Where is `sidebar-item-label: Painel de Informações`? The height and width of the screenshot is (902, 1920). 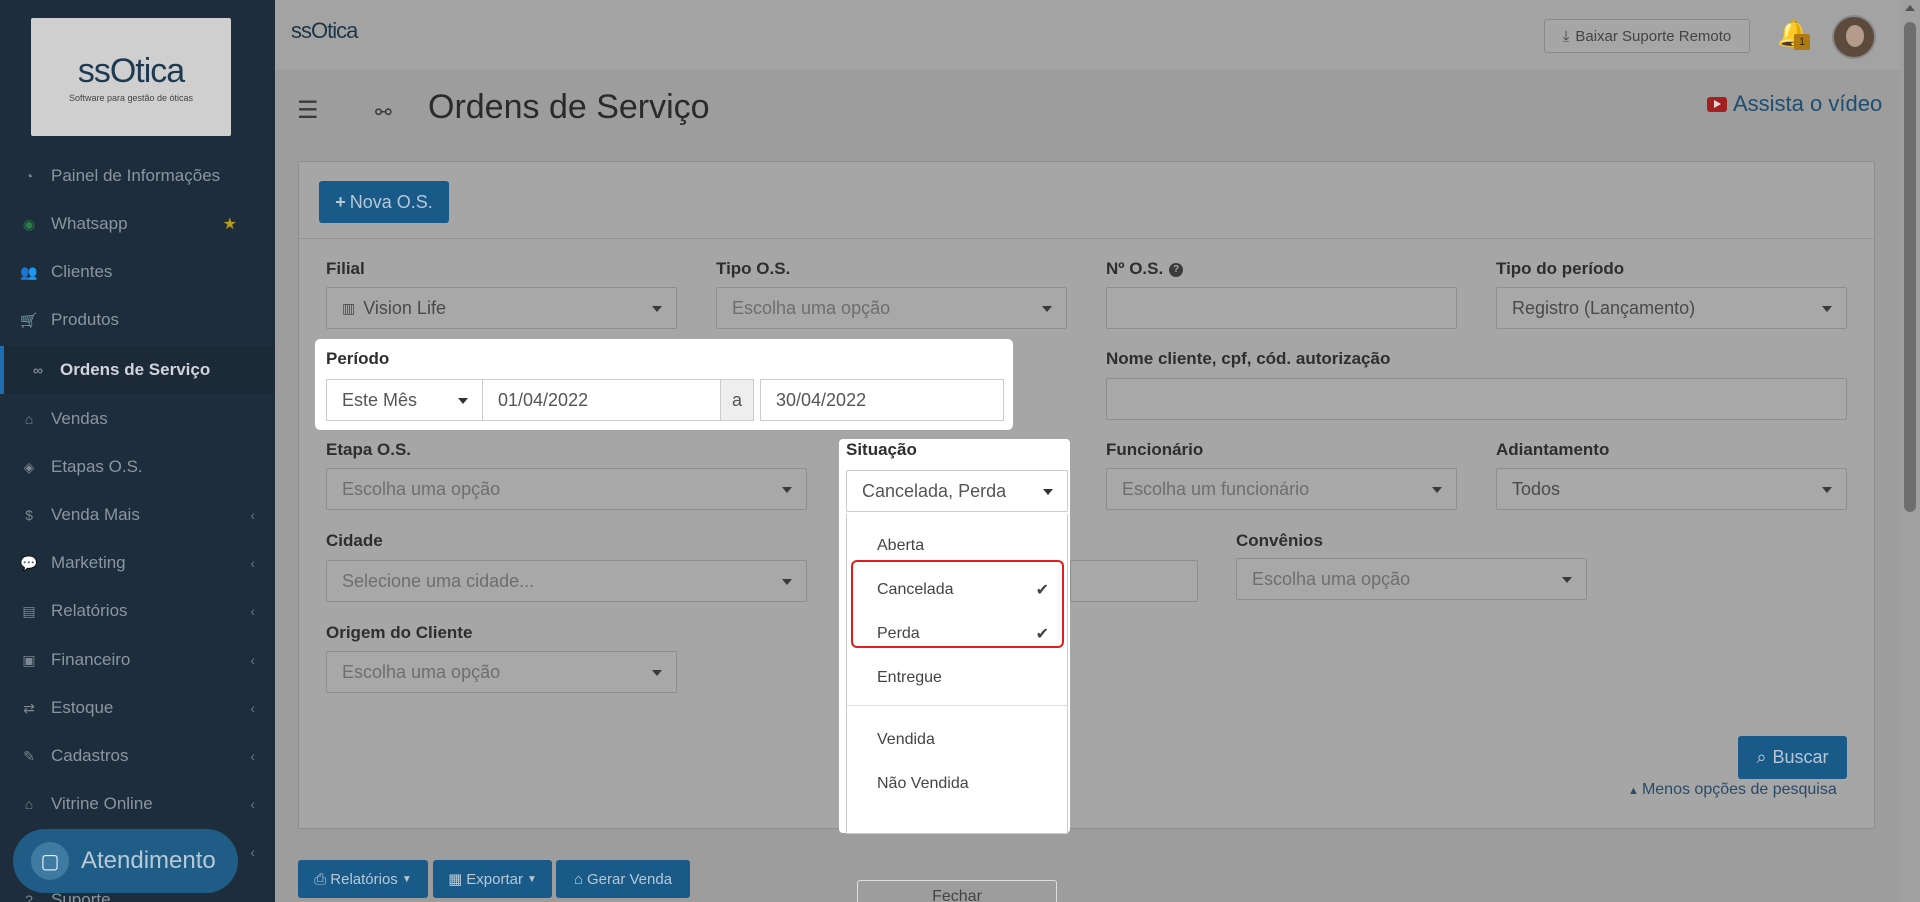 sidebar-item-label: Painel de Informações is located at coordinates (136, 175).